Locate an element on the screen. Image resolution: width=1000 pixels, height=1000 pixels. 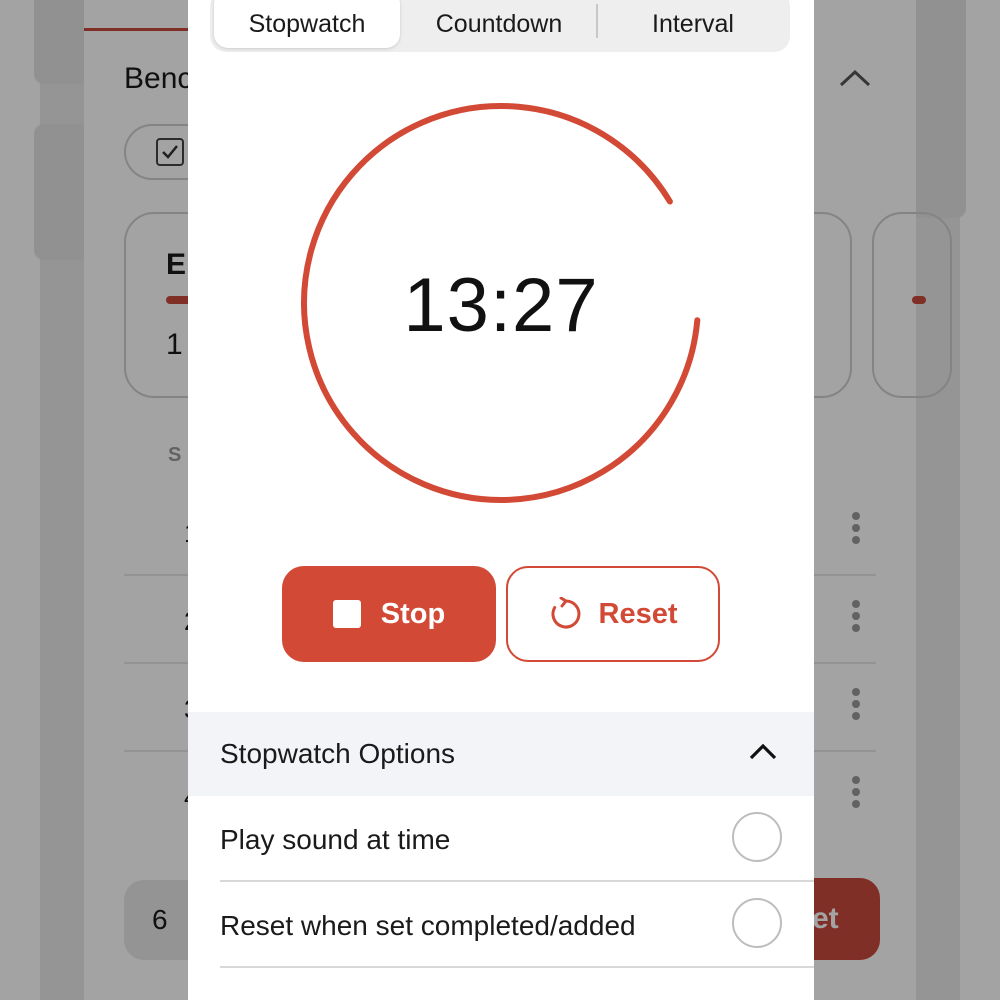
reset-button: Reset is located at coordinates (613, 614).